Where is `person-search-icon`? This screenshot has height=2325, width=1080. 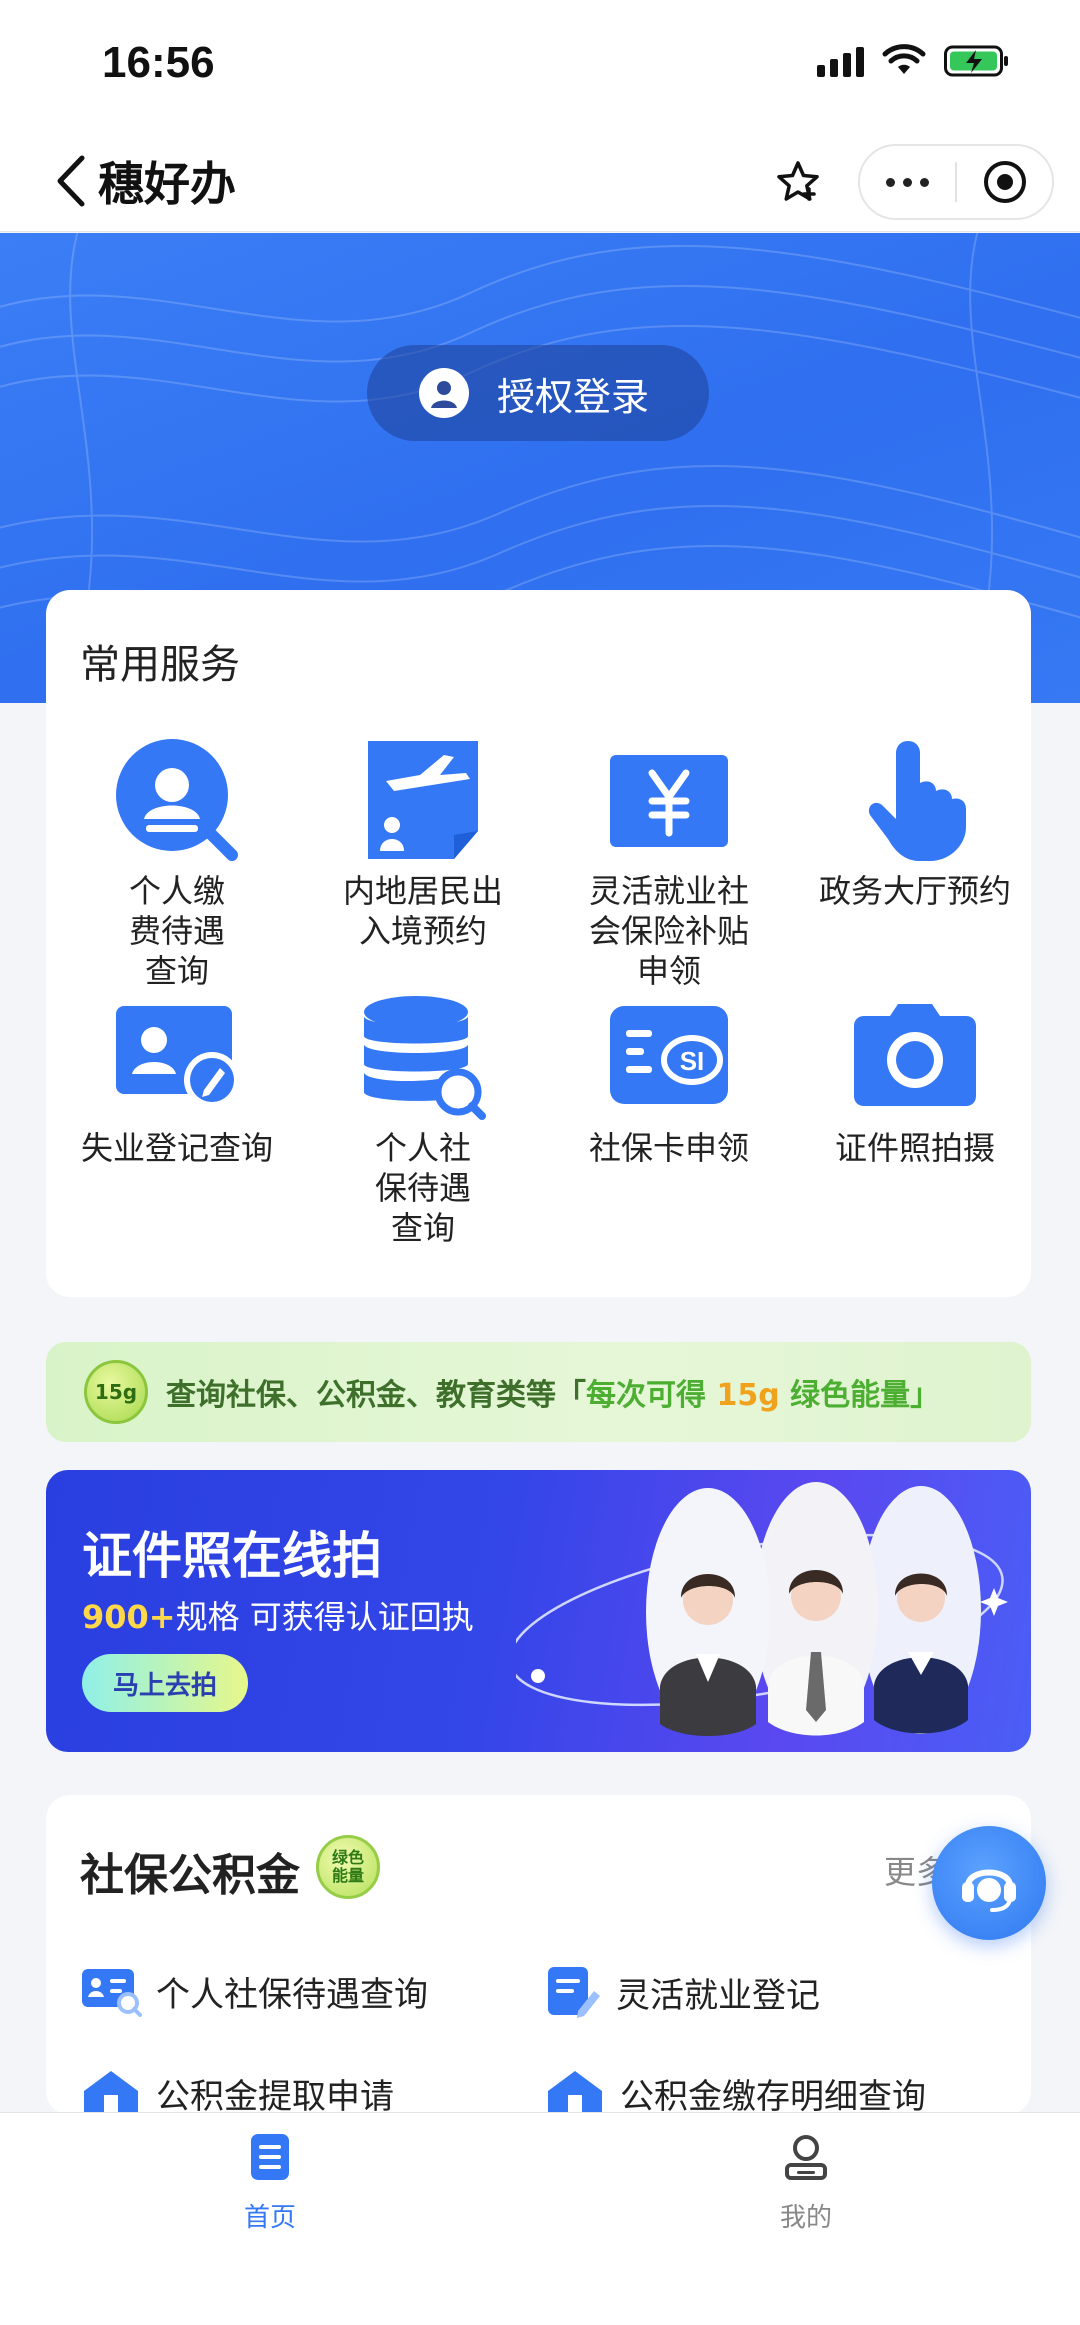 person-search-icon is located at coordinates (177, 800).